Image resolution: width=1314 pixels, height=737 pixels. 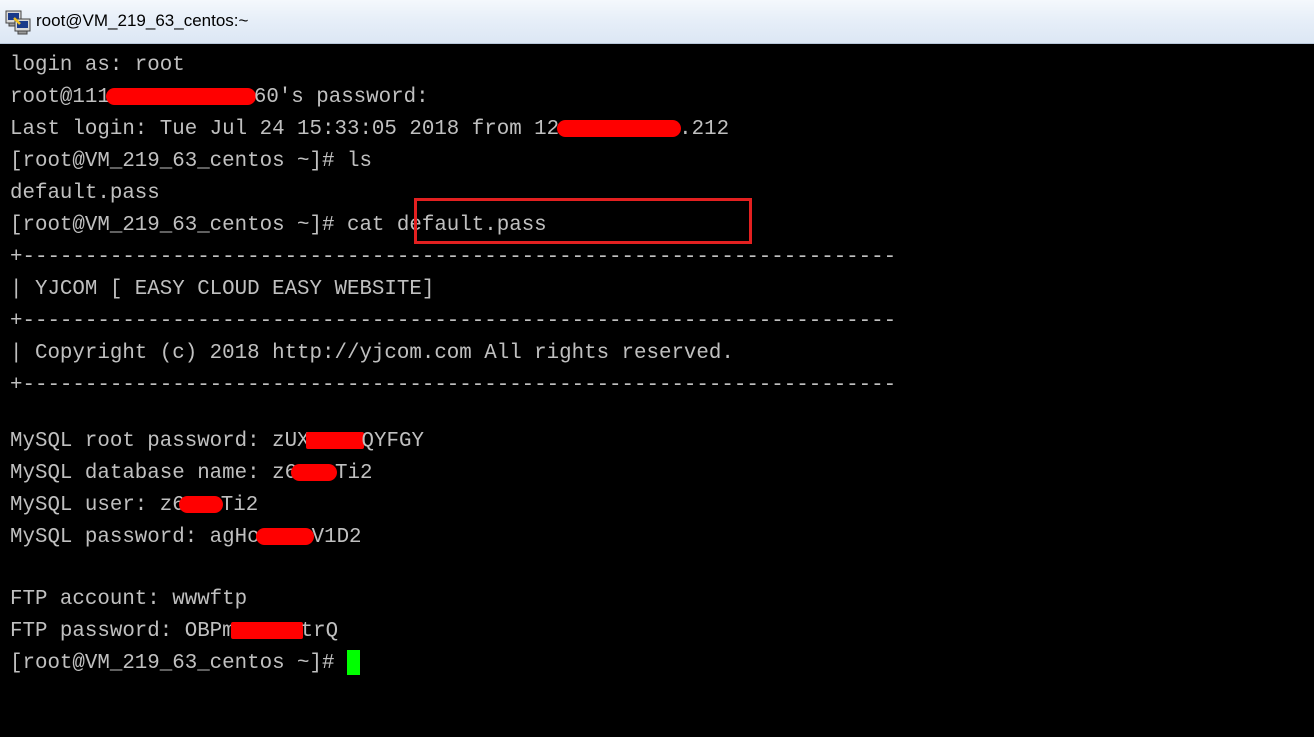 What do you see at coordinates (185, 664) in the screenshot?
I see `terminal-prompt: [root@VM_219_63_centos ~]#` at bounding box center [185, 664].